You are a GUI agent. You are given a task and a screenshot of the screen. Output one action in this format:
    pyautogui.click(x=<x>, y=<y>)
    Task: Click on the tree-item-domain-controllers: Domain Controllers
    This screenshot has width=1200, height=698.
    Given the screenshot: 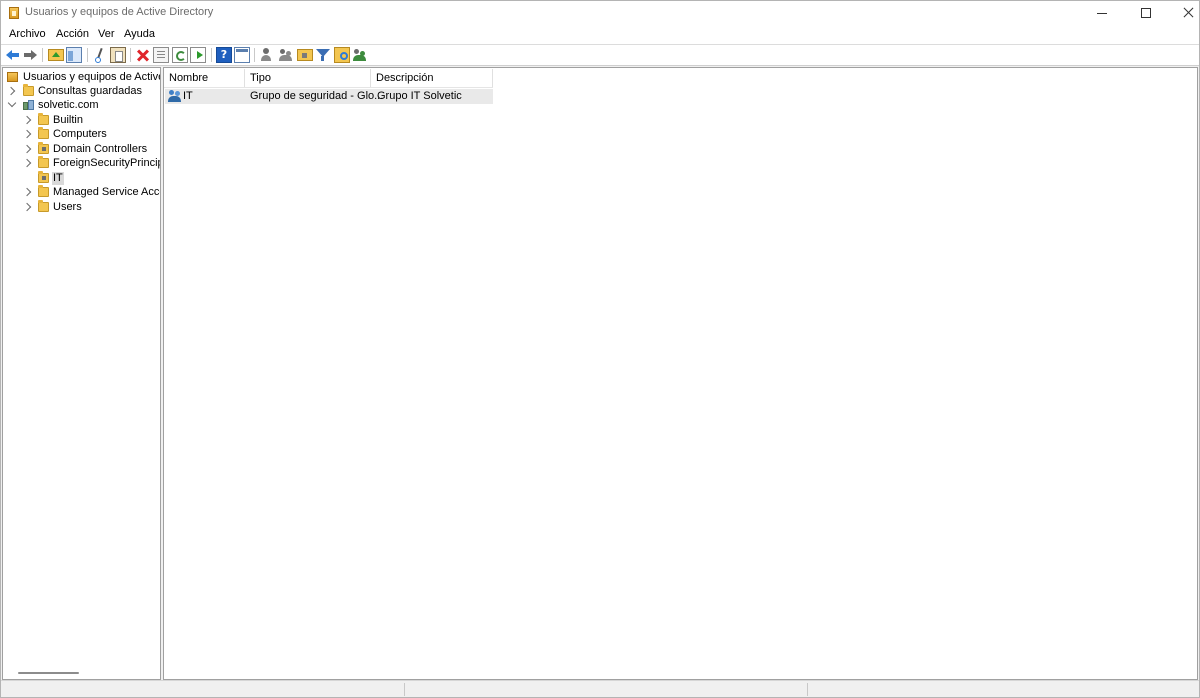 What is the action you would take?
    pyautogui.click(x=81, y=149)
    